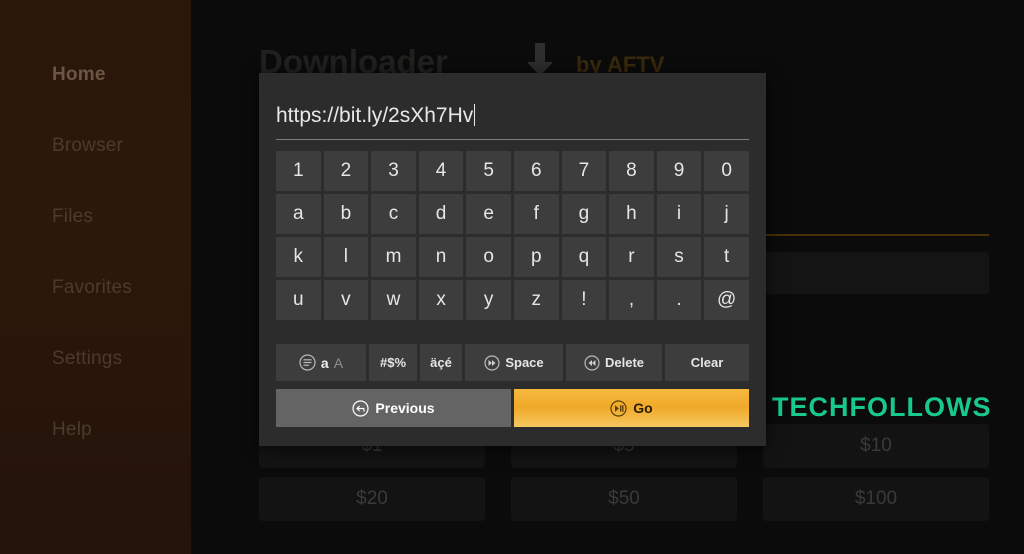 The image size is (1024, 554). Describe the element at coordinates (631, 214) in the screenshot. I see `key-h: h` at that location.